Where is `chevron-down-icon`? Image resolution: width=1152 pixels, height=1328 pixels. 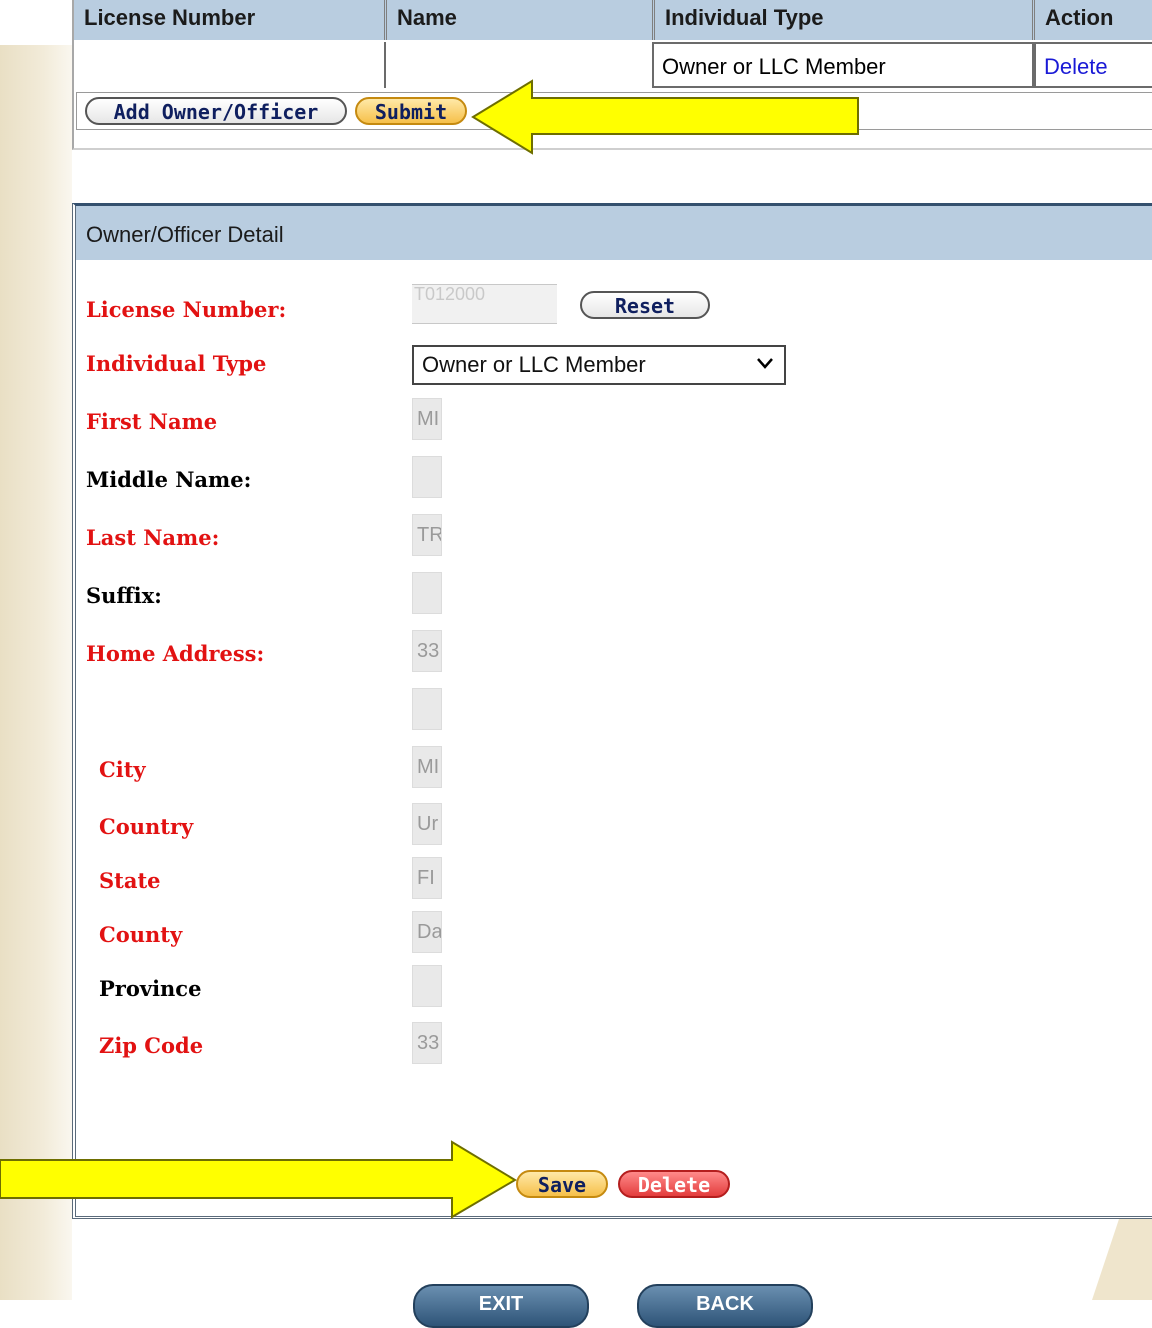 chevron-down-icon is located at coordinates (765, 369).